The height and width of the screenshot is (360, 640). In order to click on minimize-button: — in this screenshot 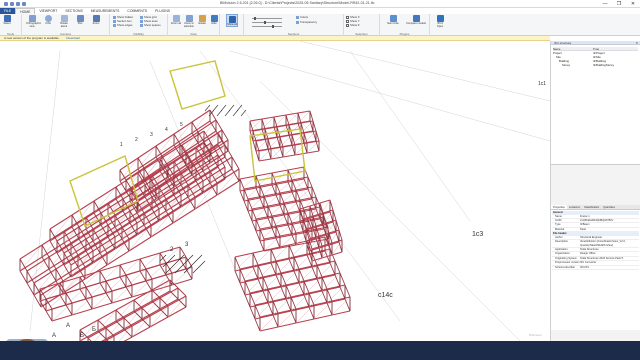, I will do `click(605, 4)`.